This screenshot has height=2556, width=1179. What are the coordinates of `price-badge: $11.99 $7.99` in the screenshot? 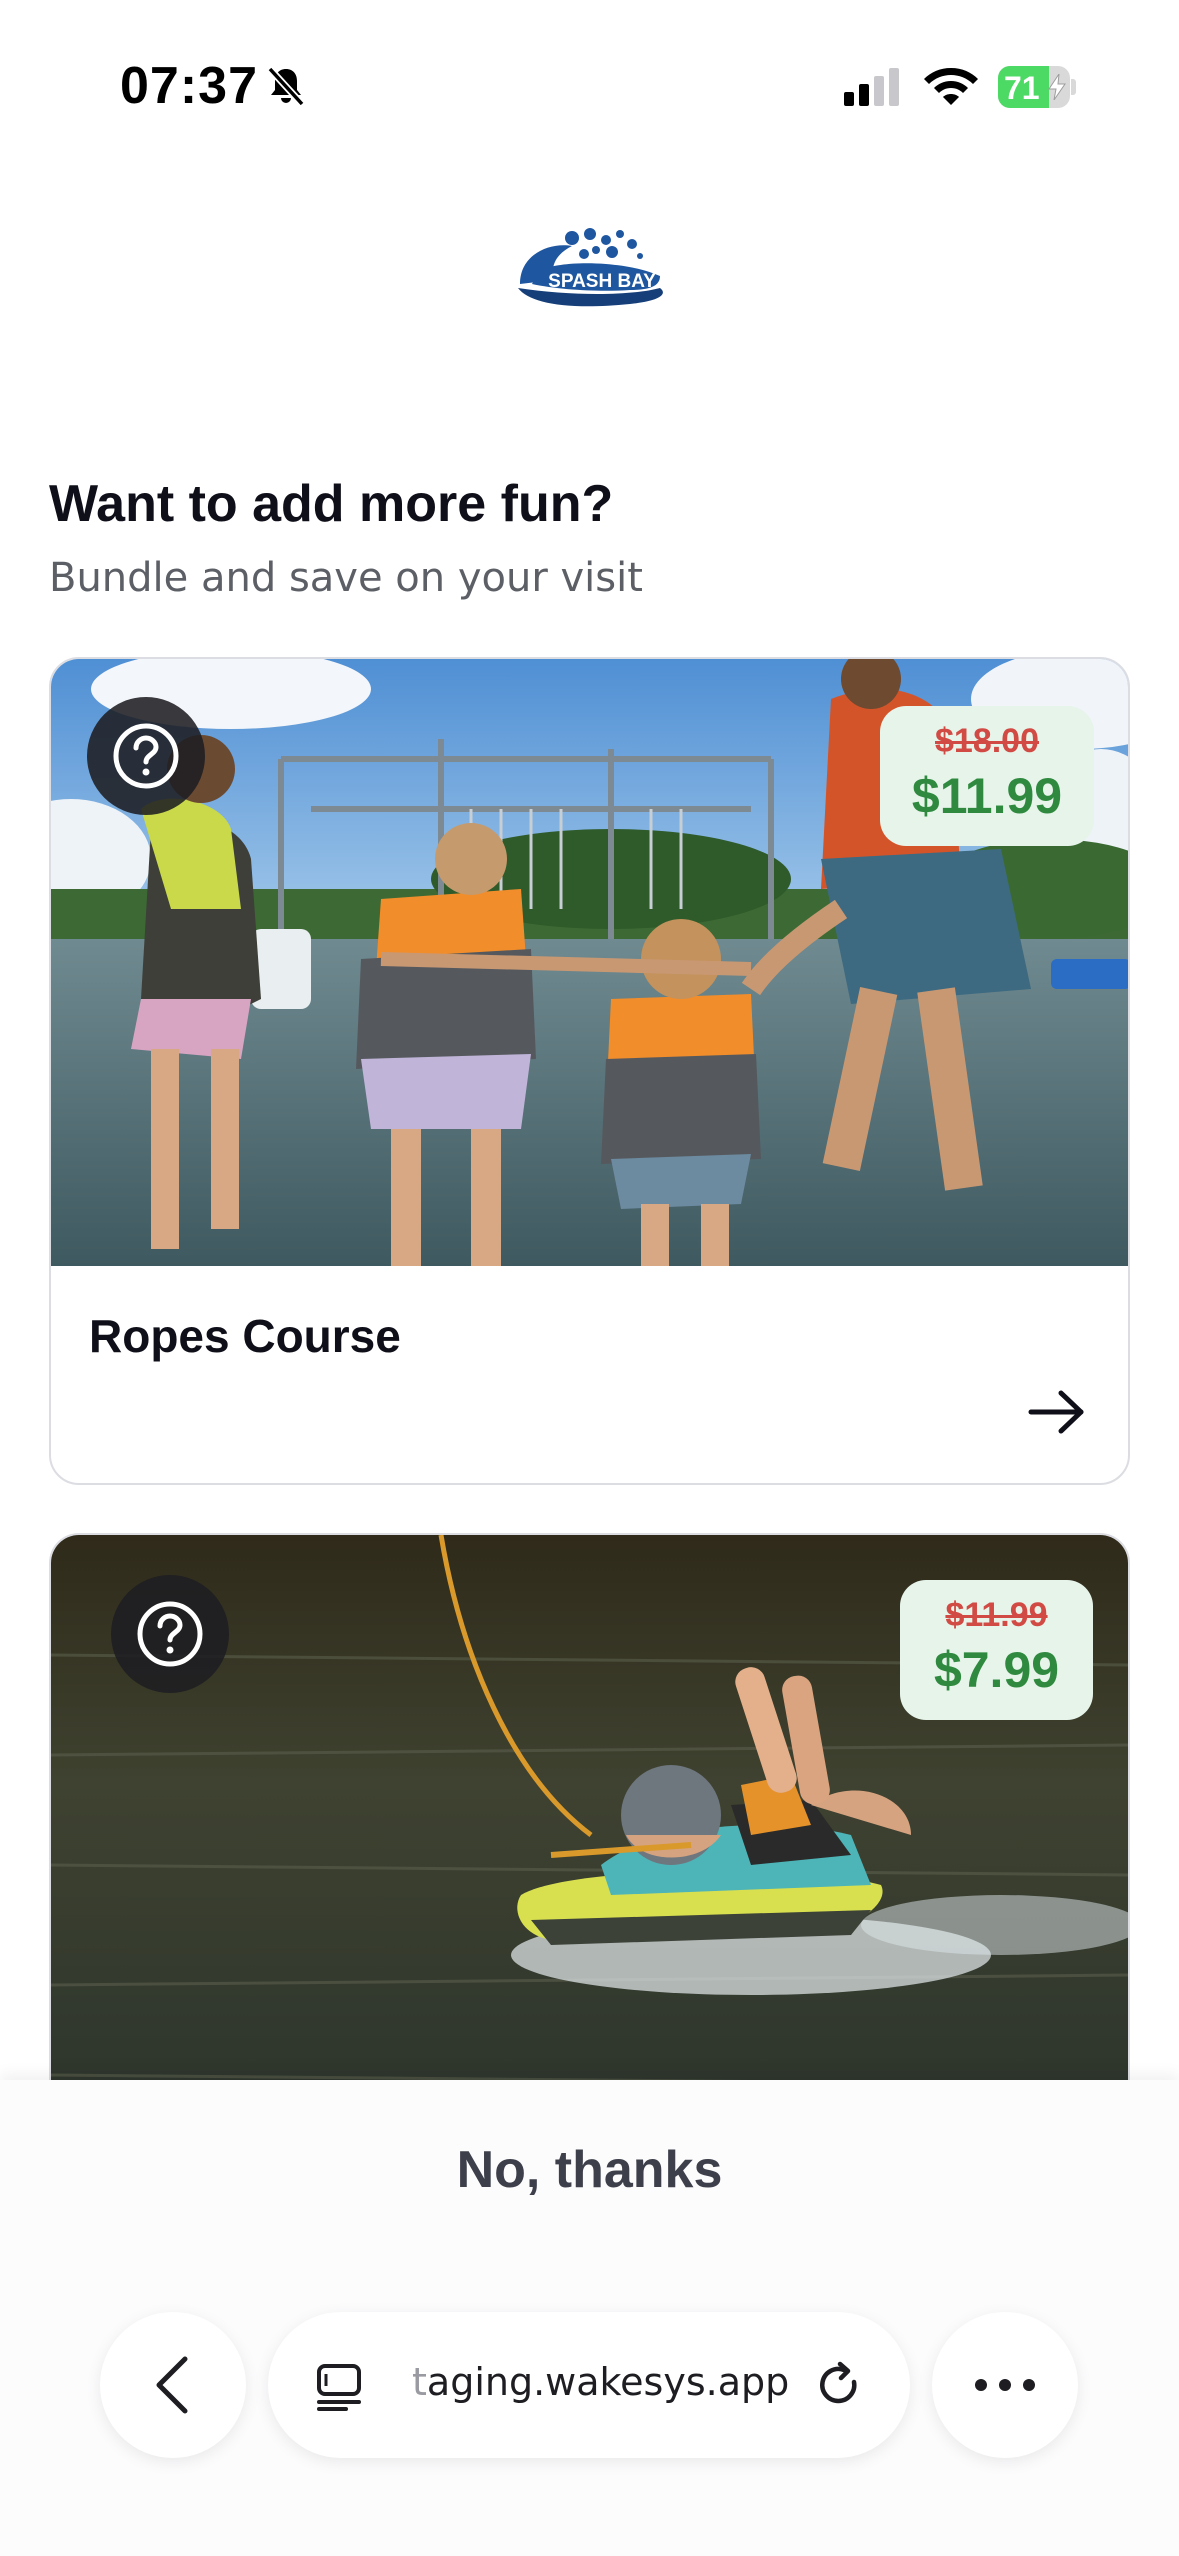 It's located at (996, 1650).